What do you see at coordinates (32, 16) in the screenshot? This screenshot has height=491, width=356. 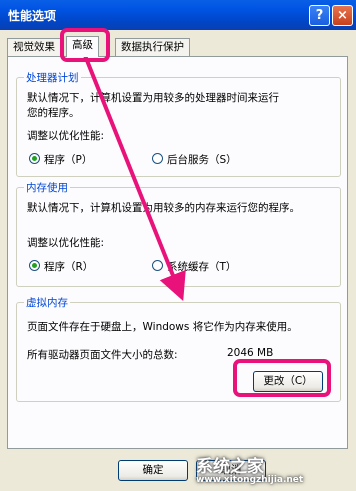 I see `window-title: 性能选项` at bounding box center [32, 16].